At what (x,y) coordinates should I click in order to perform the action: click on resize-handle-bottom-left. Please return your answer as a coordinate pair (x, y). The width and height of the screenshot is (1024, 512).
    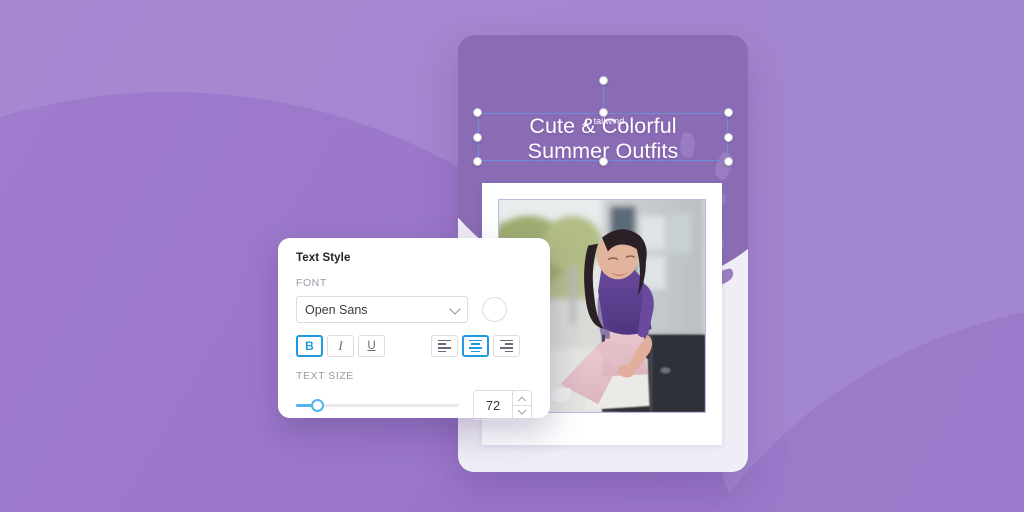
    Looking at the image, I should click on (477, 161).